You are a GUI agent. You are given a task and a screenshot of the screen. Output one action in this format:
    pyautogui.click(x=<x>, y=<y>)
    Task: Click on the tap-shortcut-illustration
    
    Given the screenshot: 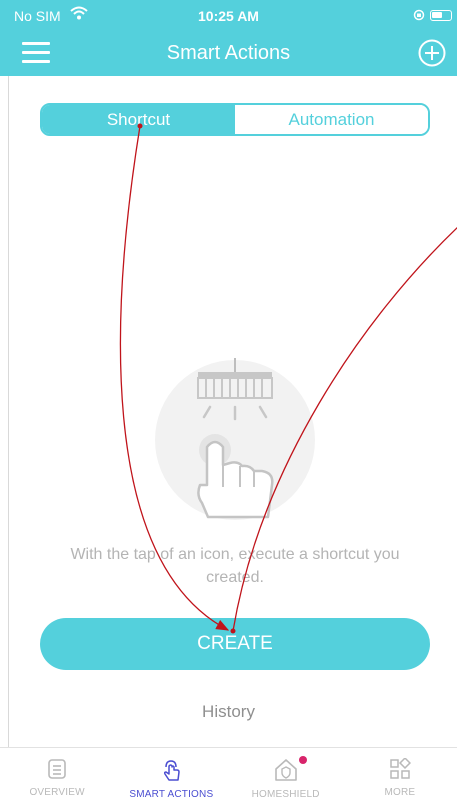 What is the action you would take?
    pyautogui.click(x=235, y=439)
    